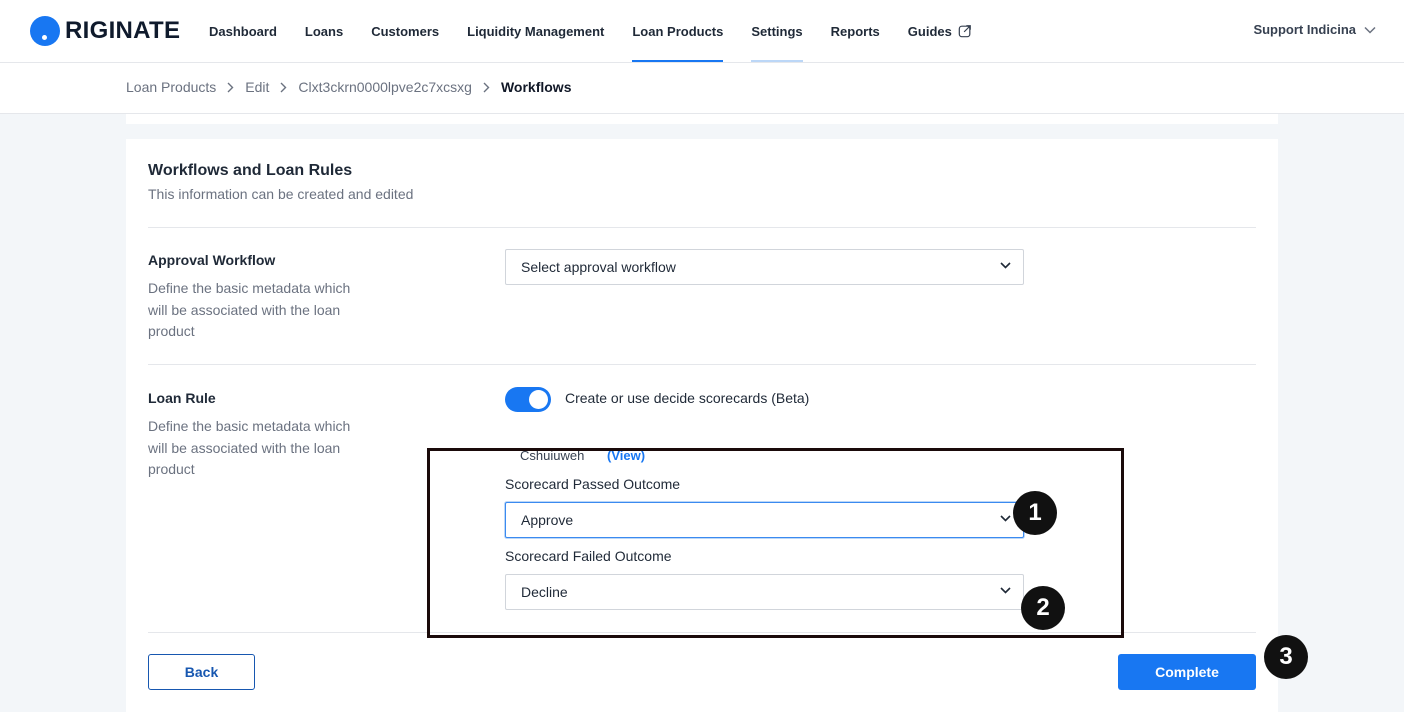 The image size is (1404, 712). I want to click on approval-workflow-select: Select approval workflow, so click(764, 267).